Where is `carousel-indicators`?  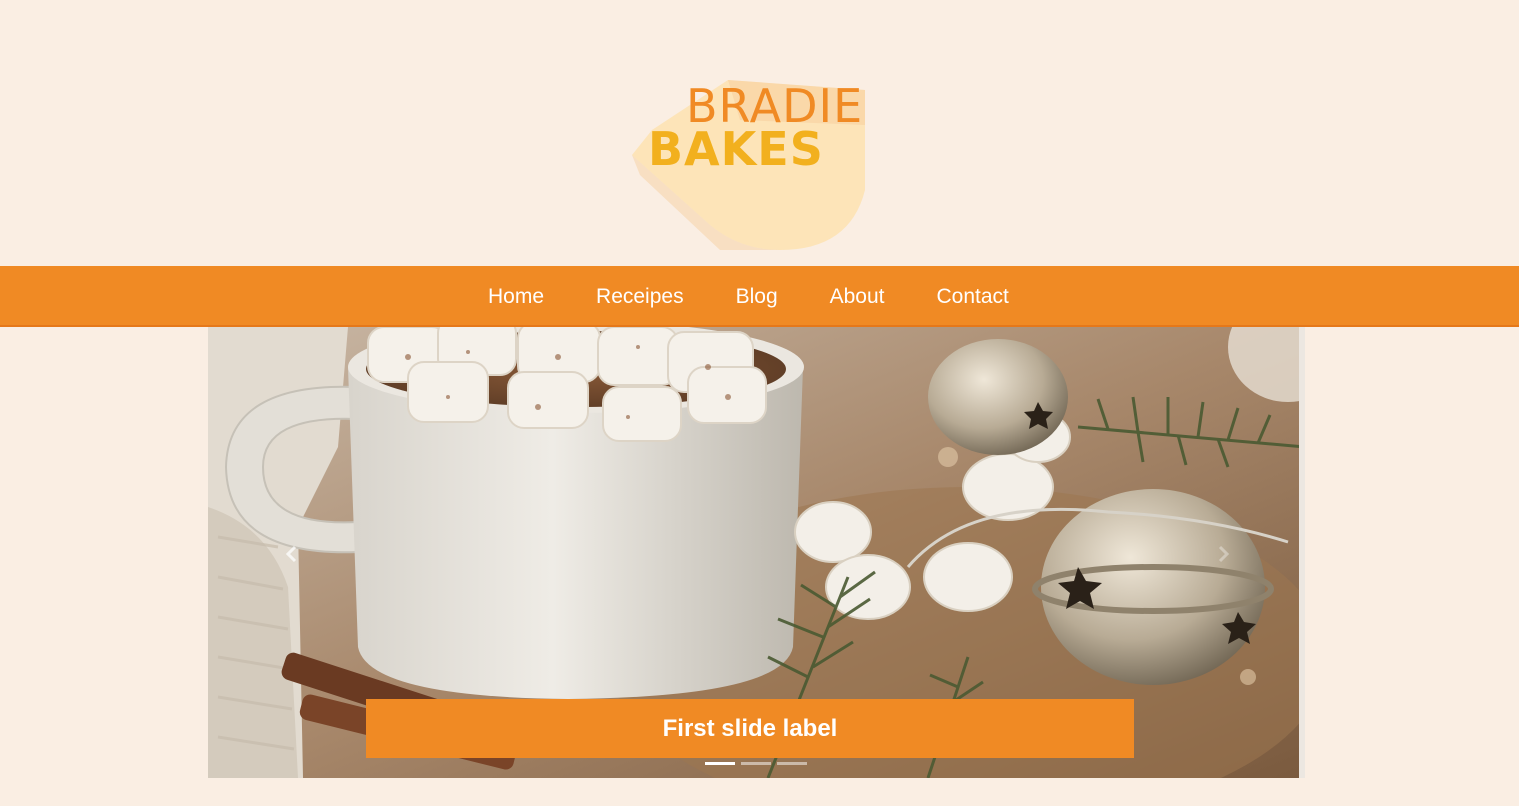 carousel-indicators is located at coordinates (756, 763).